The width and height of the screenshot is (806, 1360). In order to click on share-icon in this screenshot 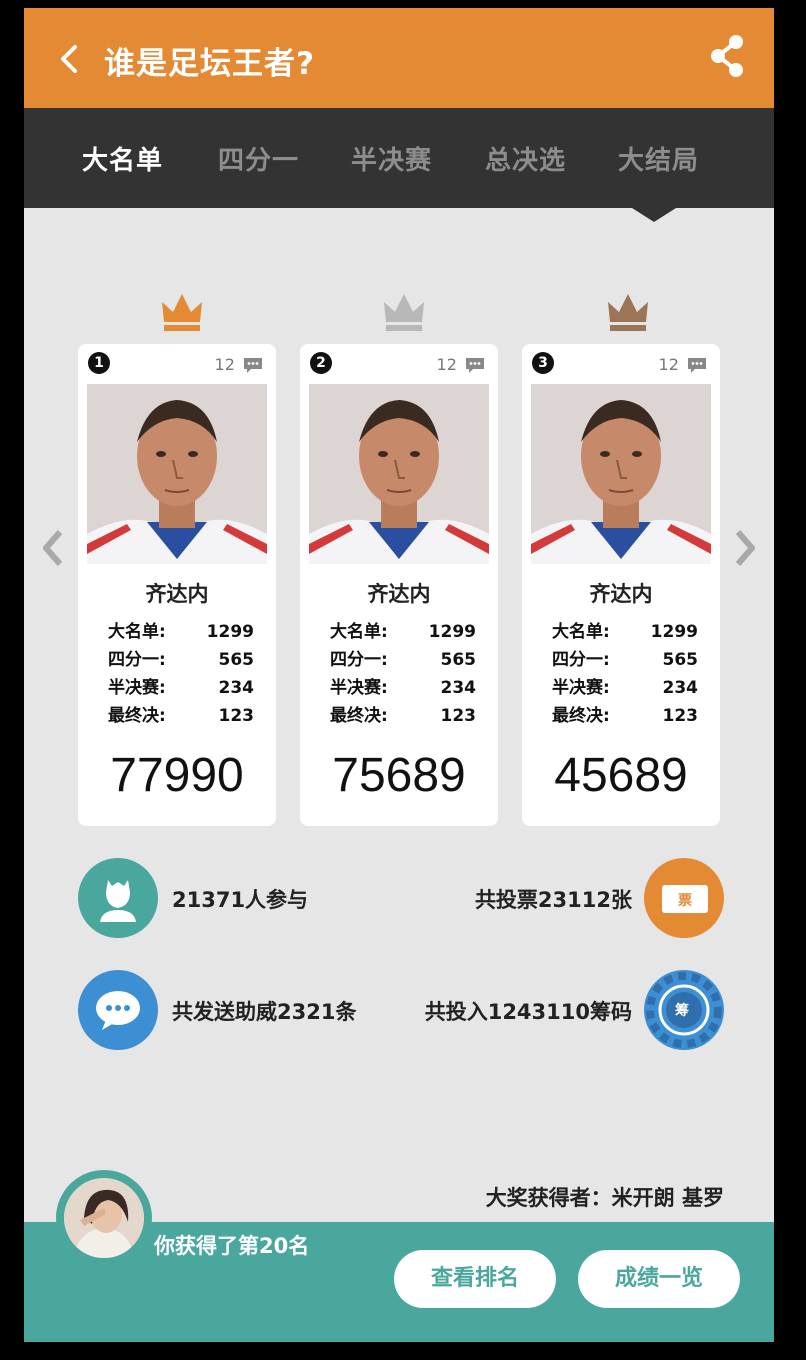, I will do `click(728, 56)`.